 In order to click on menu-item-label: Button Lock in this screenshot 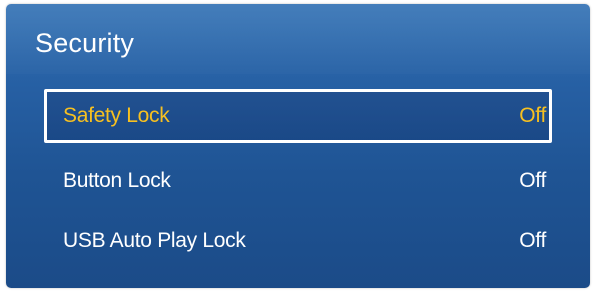, I will do `click(117, 180)`.